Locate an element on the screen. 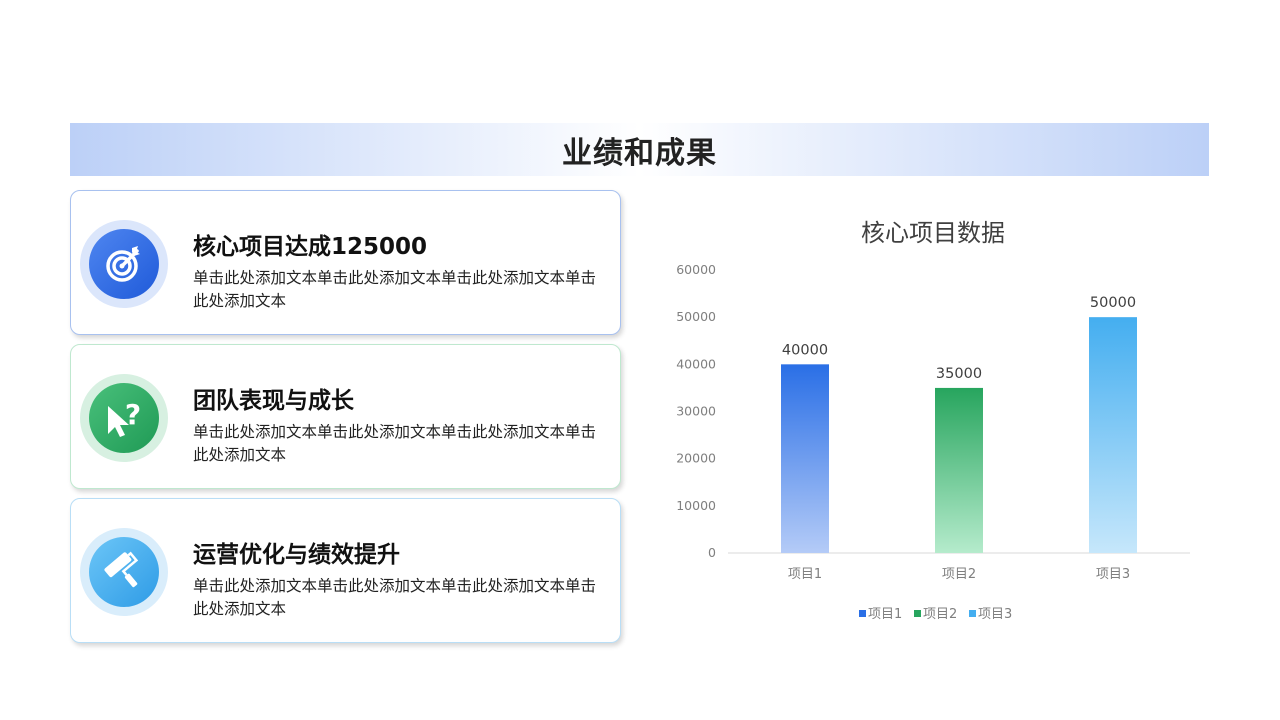 This screenshot has width=1280, height=720. icon-halo: ? is located at coordinates (124, 418).